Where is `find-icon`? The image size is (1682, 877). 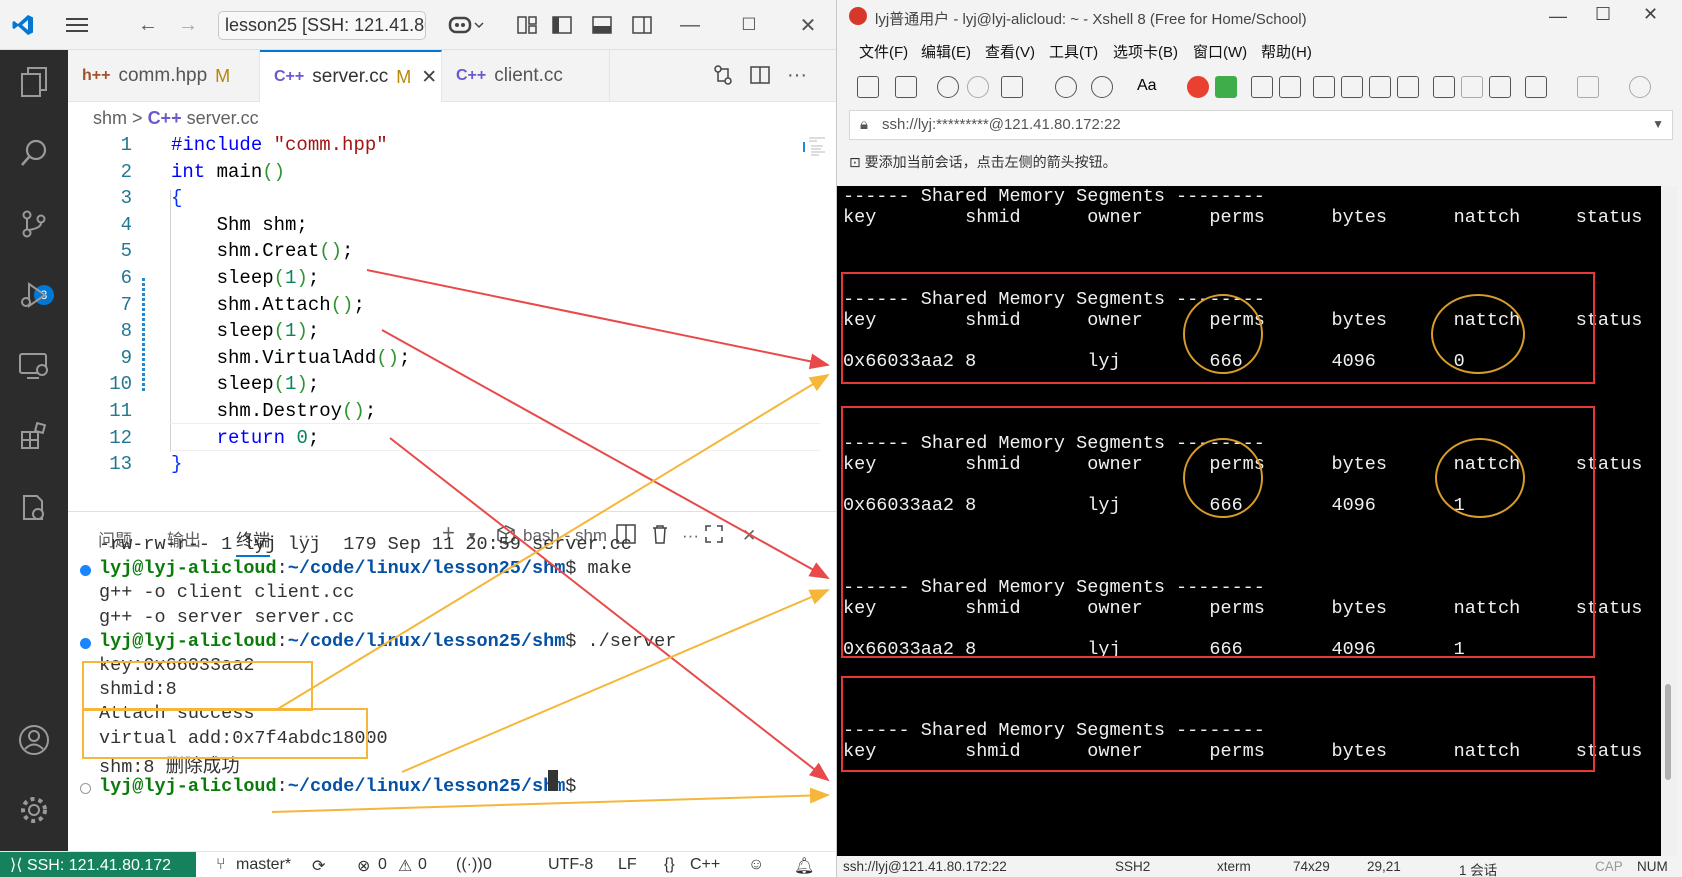
find-icon is located at coordinates (1066, 87).